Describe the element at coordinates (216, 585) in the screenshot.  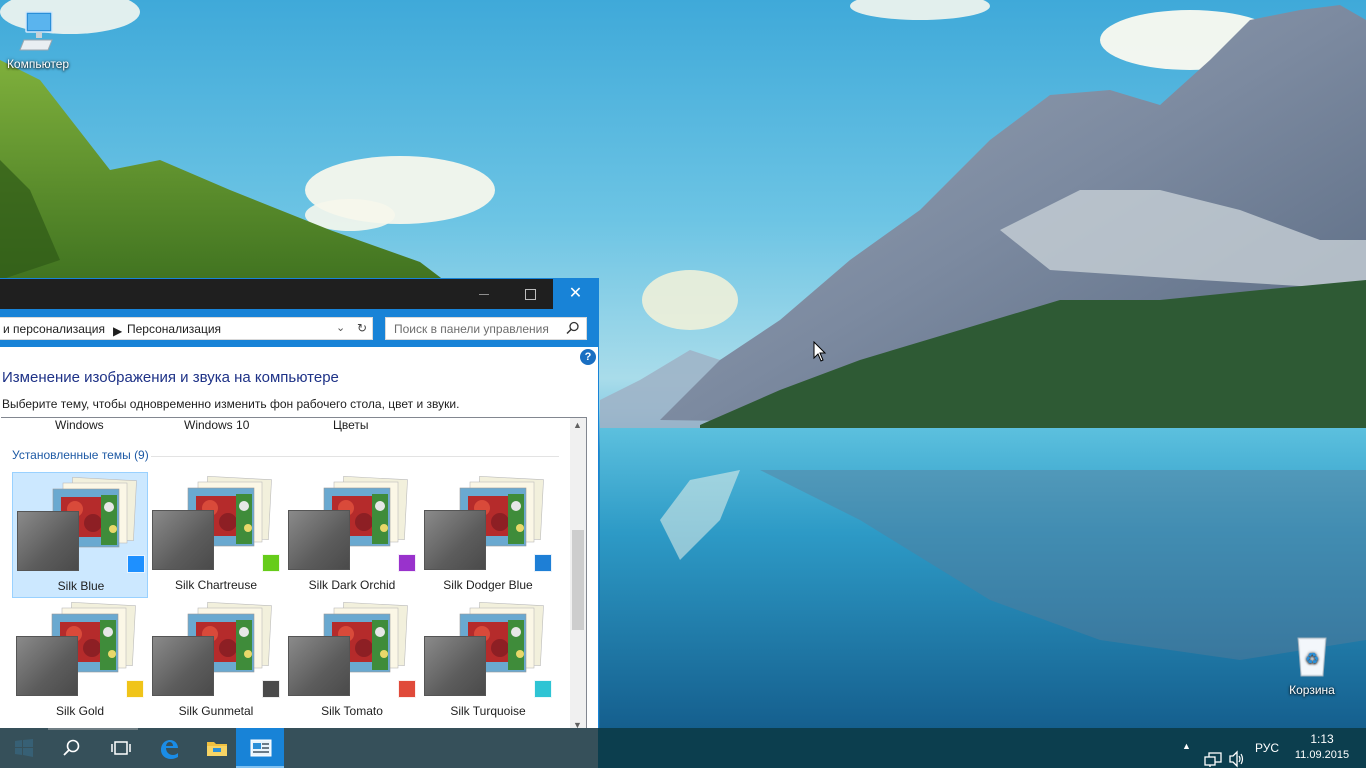
I see `theme-name: Silk Chartreuse` at that location.